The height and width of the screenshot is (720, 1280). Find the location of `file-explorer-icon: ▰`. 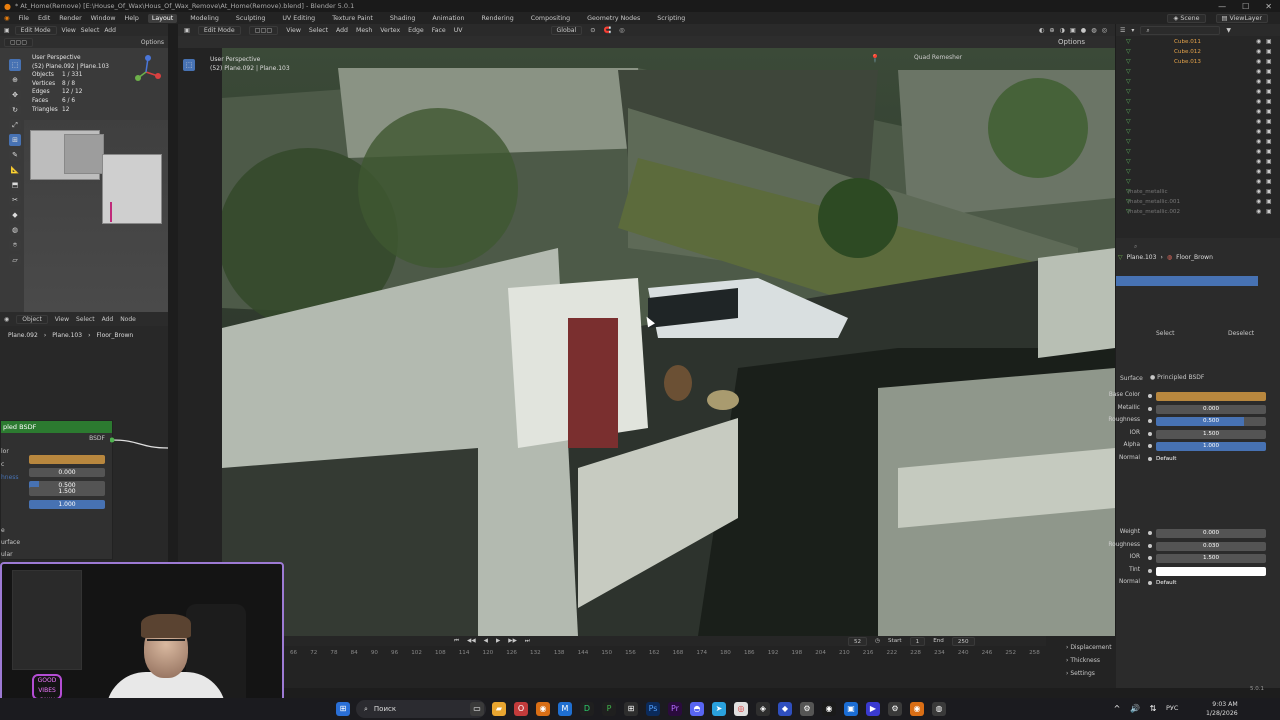

file-explorer-icon: ▰ is located at coordinates (499, 709).